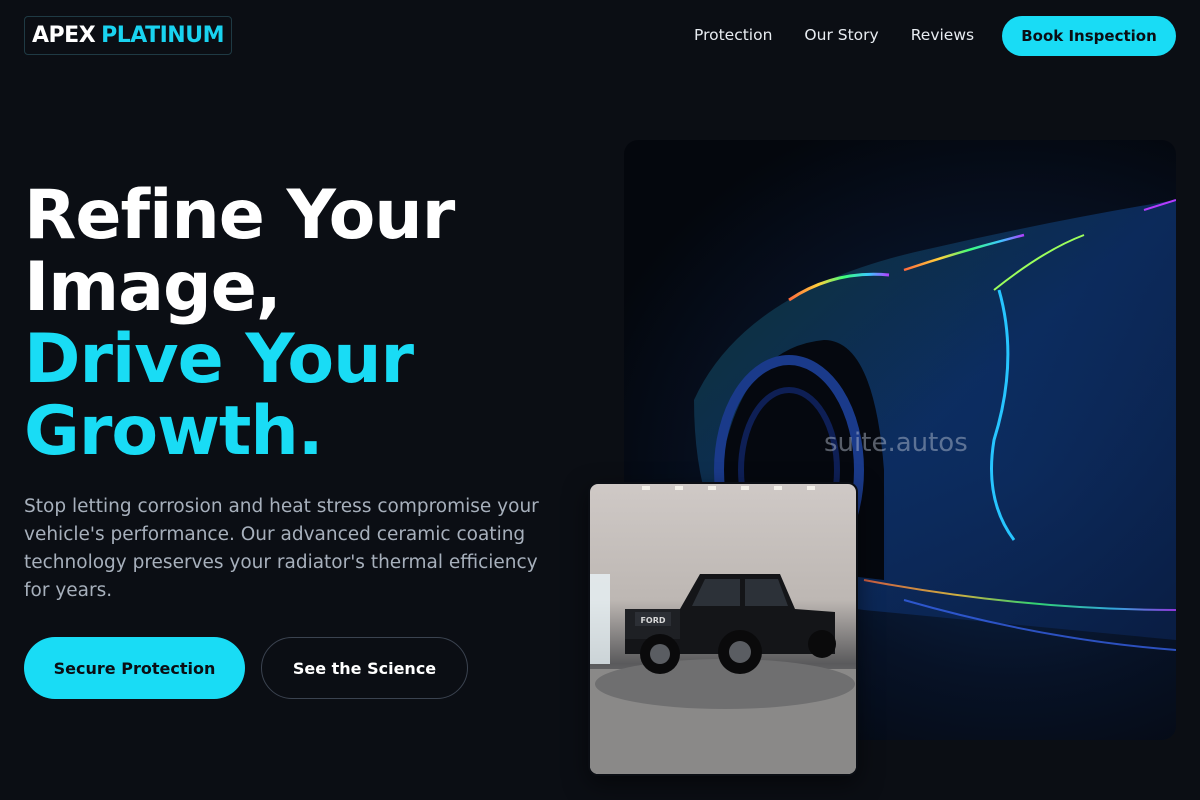  I want to click on brand-logo: APEX PLATINUM, so click(128, 35).